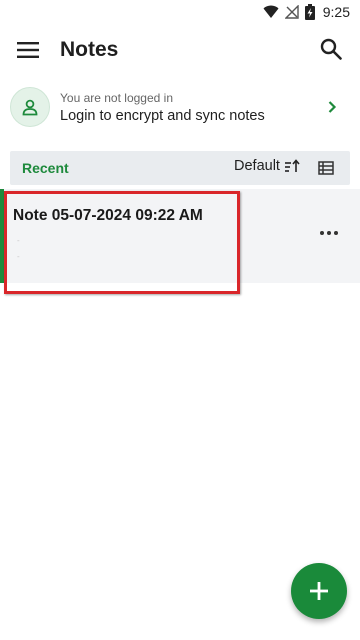 The image size is (360, 640). What do you see at coordinates (116, 98) in the screenshot?
I see `login-status-text: You are not logged in` at bounding box center [116, 98].